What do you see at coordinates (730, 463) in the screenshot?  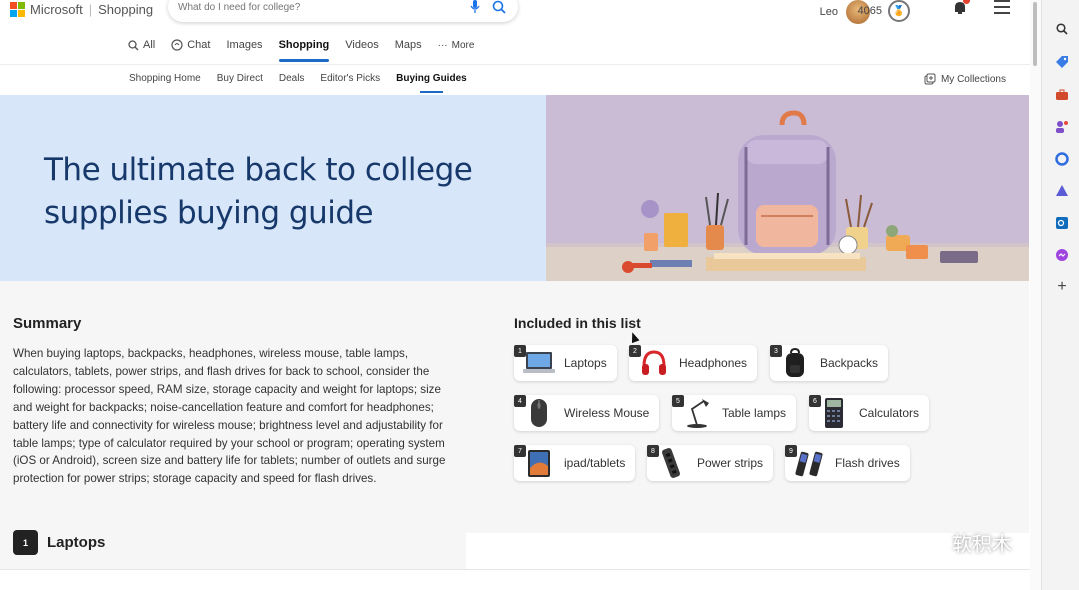 I see `item-label: Power strips` at bounding box center [730, 463].